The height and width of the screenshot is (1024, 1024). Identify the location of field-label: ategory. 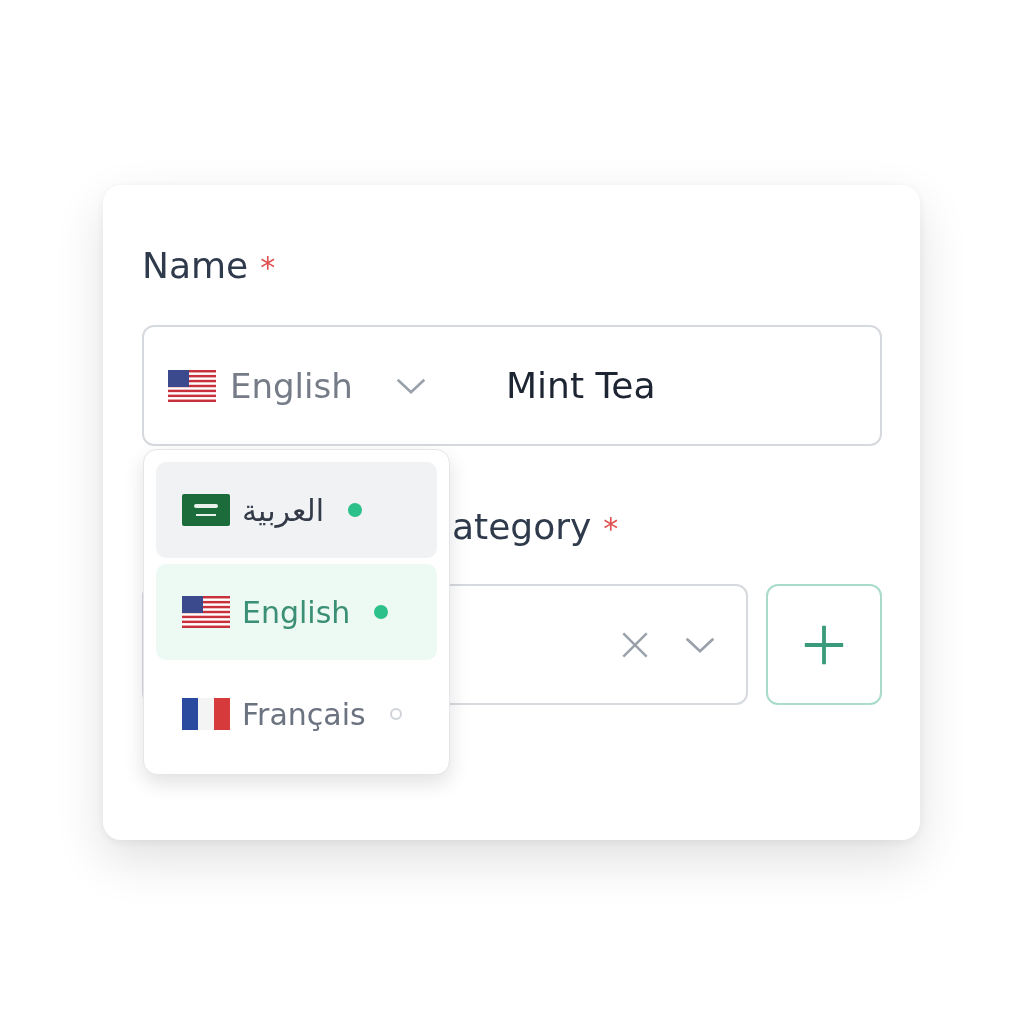
(522, 526).